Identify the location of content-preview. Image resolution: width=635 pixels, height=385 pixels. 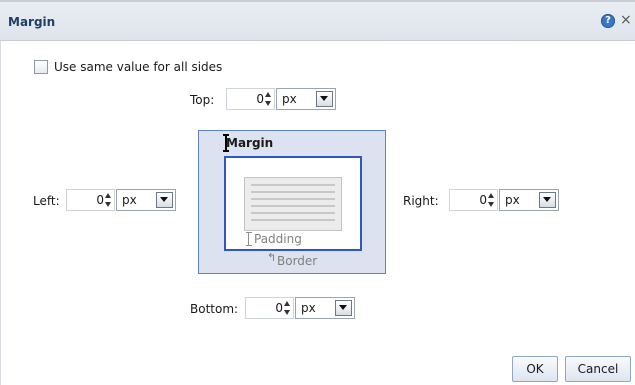
(293, 204).